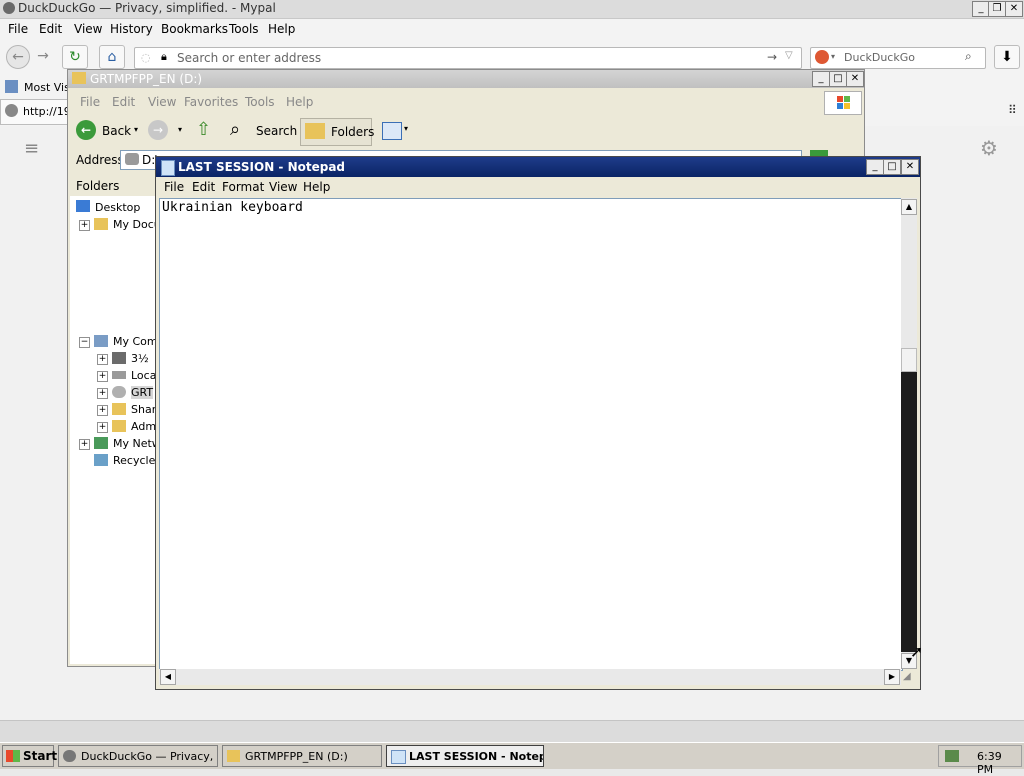 Image resolution: width=1024 pixels, height=776 pixels. I want to click on tree-item-local-disk: Loca, so click(143, 375).